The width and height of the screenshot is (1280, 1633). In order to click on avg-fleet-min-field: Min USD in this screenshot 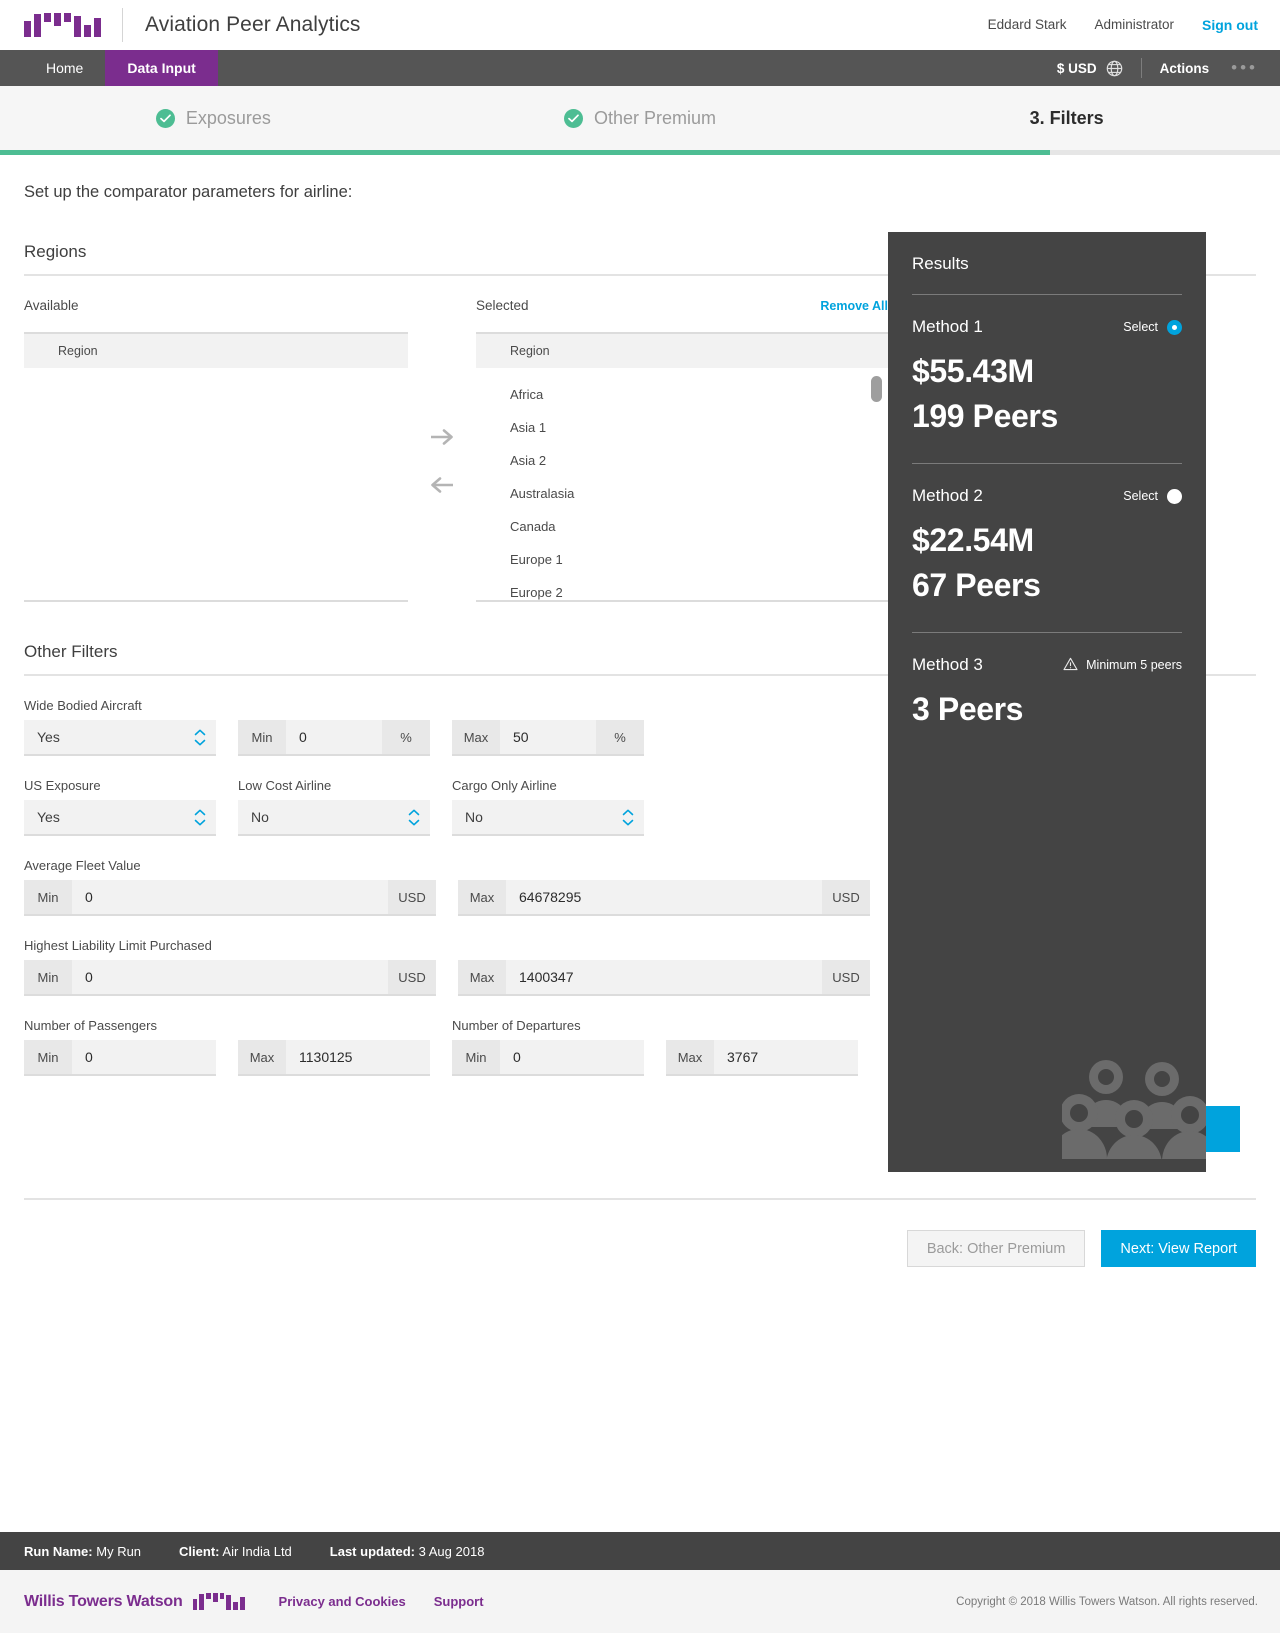, I will do `click(230, 898)`.